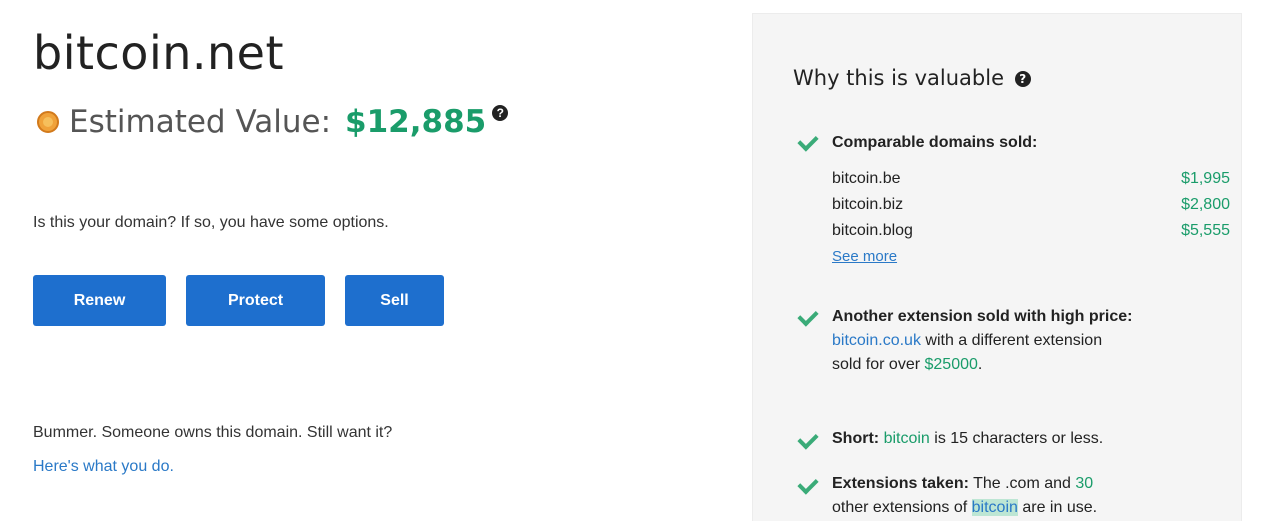  Describe the element at coordinates (935, 142) in the screenshot. I see `comparable-label: Comparable domains sold:` at that location.